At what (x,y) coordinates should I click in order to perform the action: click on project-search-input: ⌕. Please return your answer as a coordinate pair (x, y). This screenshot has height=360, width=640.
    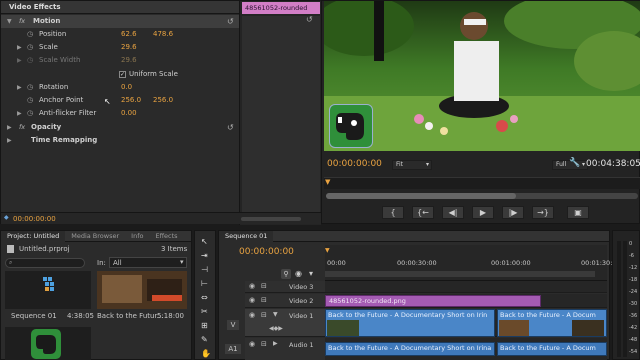
    Looking at the image, I should click on (45, 263).